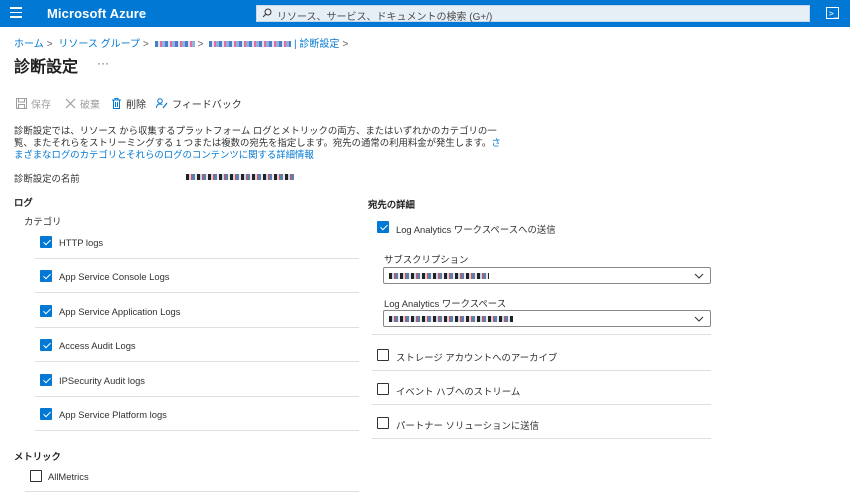  What do you see at coordinates (99, 44) in the screenshot?
I see `breadcrumb-resource-groups: リソース グループ` at bounding box center [99, 44].